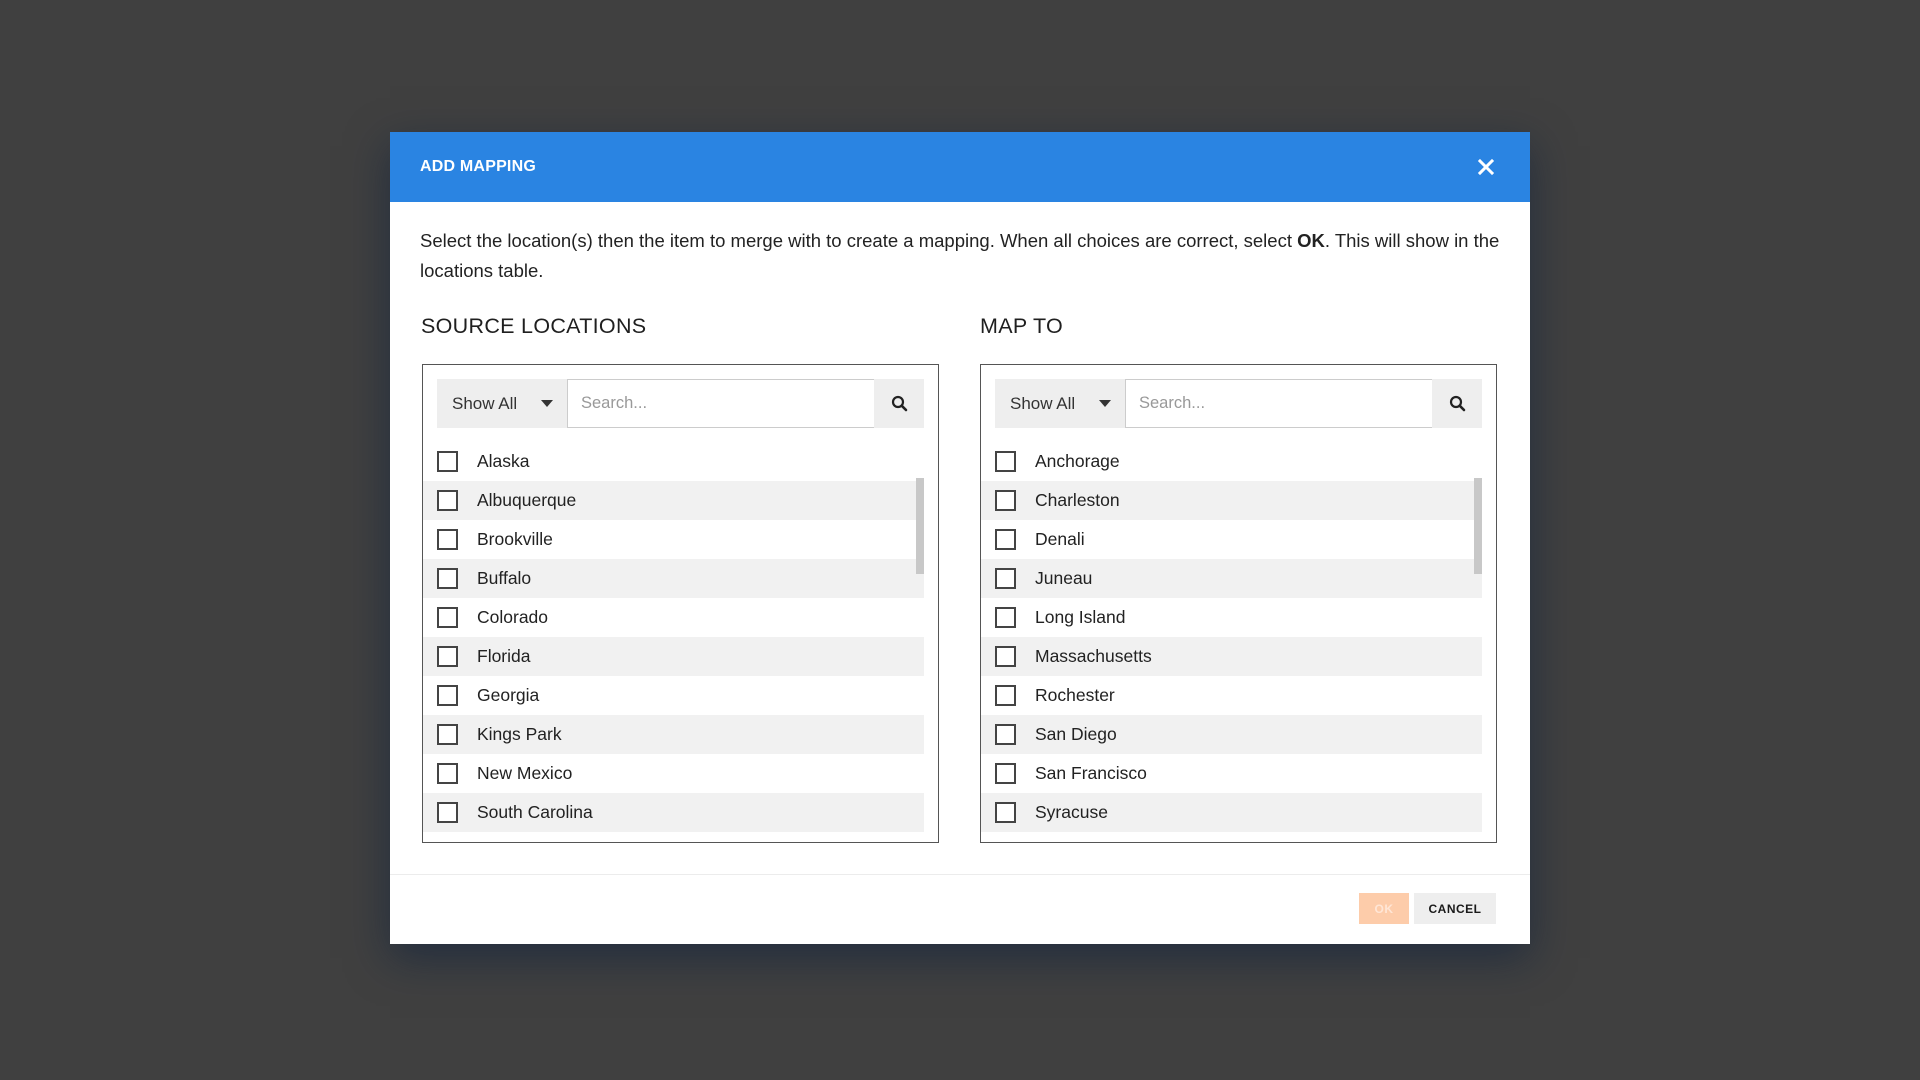  What do you see at coordinates (1075, 695) in the screenshot?
I see `target-item-label: Rochester` at bounding box center [1075, 695].